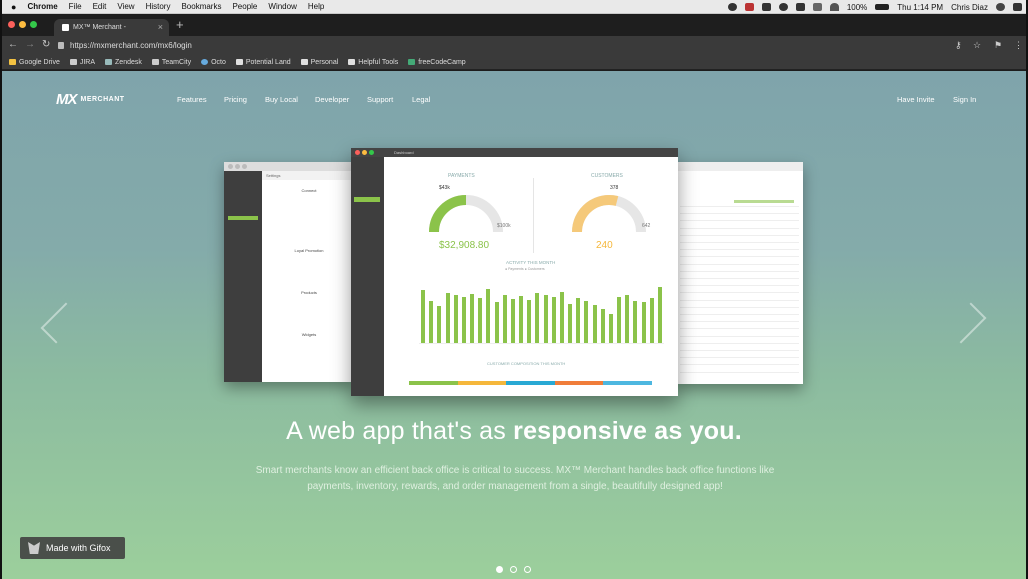  What do you see at coordinates (332, 99) in the screenshot?
I see `nav-developer: Developer` at bounding box center [332, 99].